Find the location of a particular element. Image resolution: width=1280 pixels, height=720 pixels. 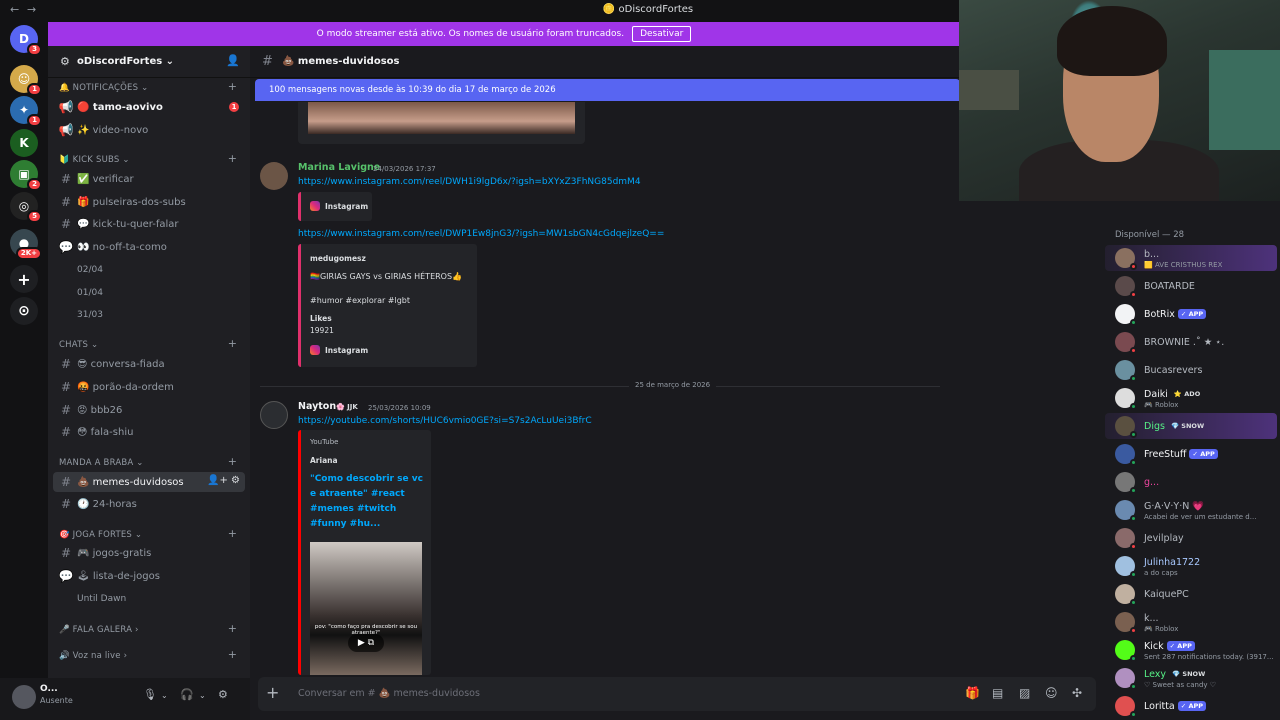

channel-fala-shiu: # 😳 fala-shiu is located at coordinates (149, 432).